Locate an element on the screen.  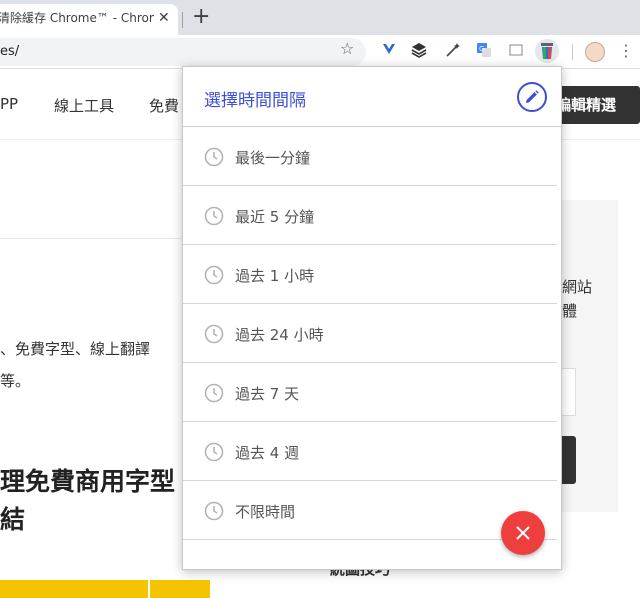
new-tab-button: + is located at coordinates (201, 17).